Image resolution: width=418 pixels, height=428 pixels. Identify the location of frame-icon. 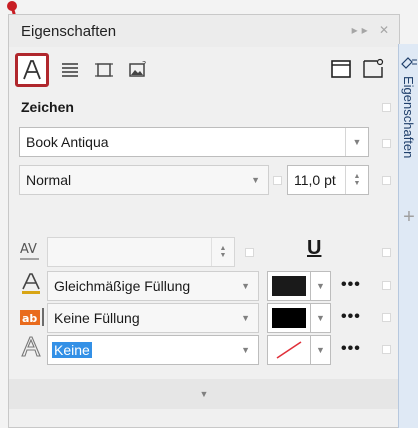
(104, 70).